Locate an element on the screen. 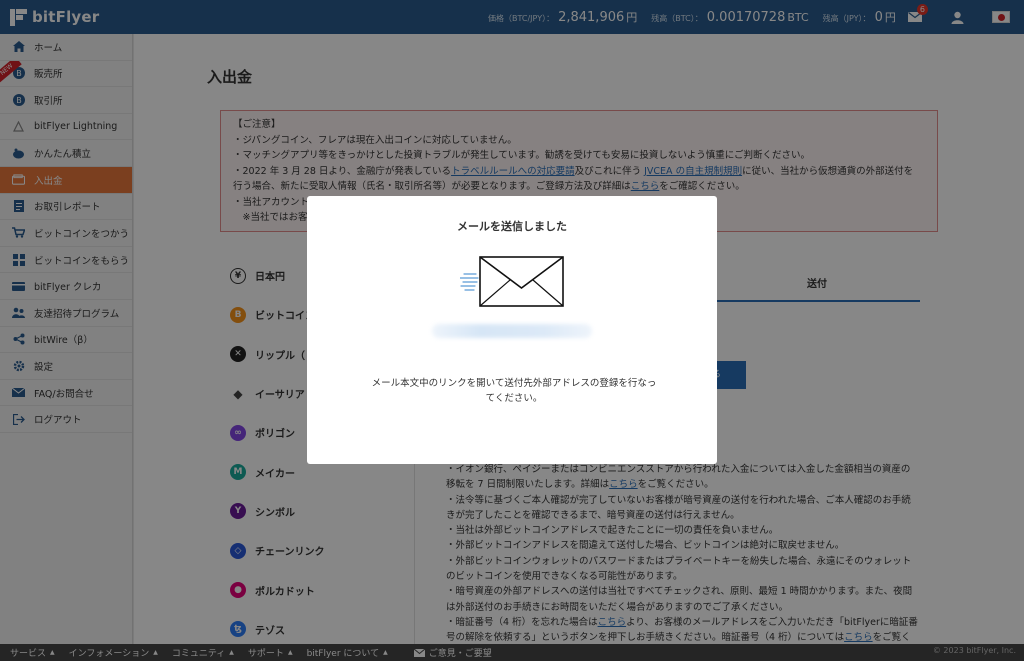  masked-email-address is located at coordinates (512, 331).